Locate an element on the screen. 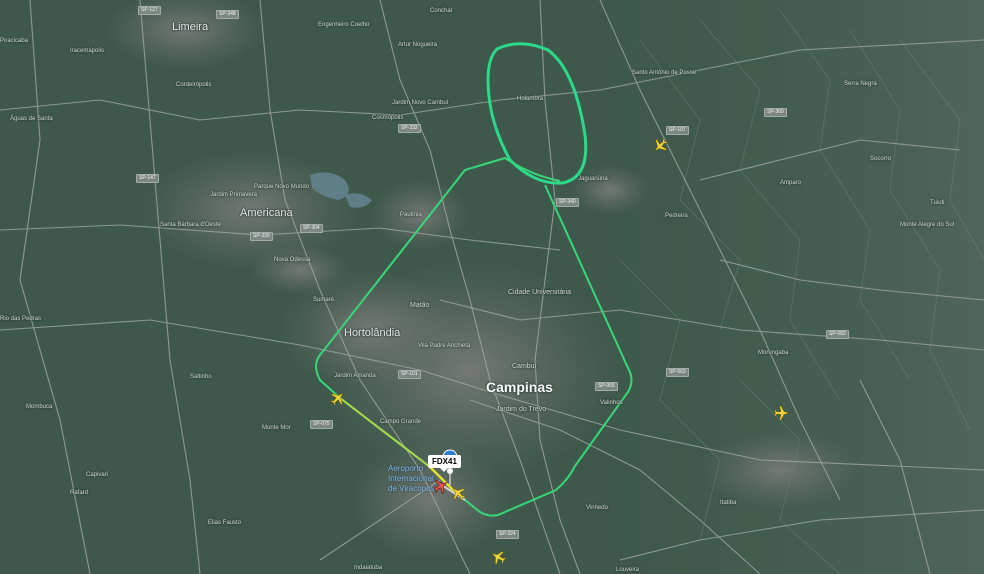 This screenshot has width=984, height=574. airport-name-line: Internacional is located at coordinates (411, 478).